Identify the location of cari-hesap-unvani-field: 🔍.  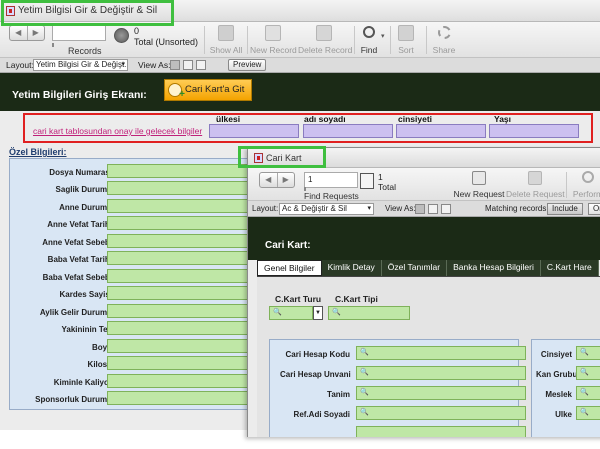
(441, 373).